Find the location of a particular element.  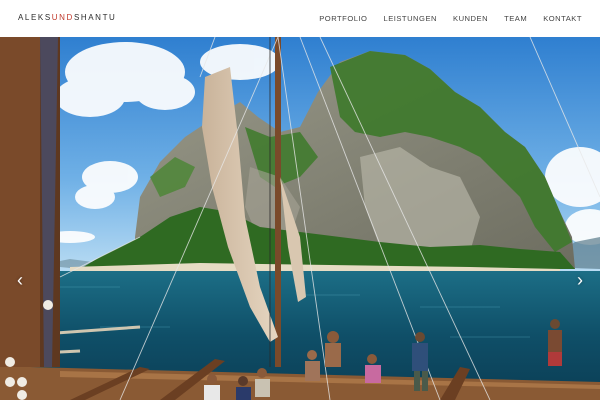

main-navigation: PORTFOLIO LEISTUNGEN KUNDEN TEAM KONTAKT is located at coordinates (442, 18).